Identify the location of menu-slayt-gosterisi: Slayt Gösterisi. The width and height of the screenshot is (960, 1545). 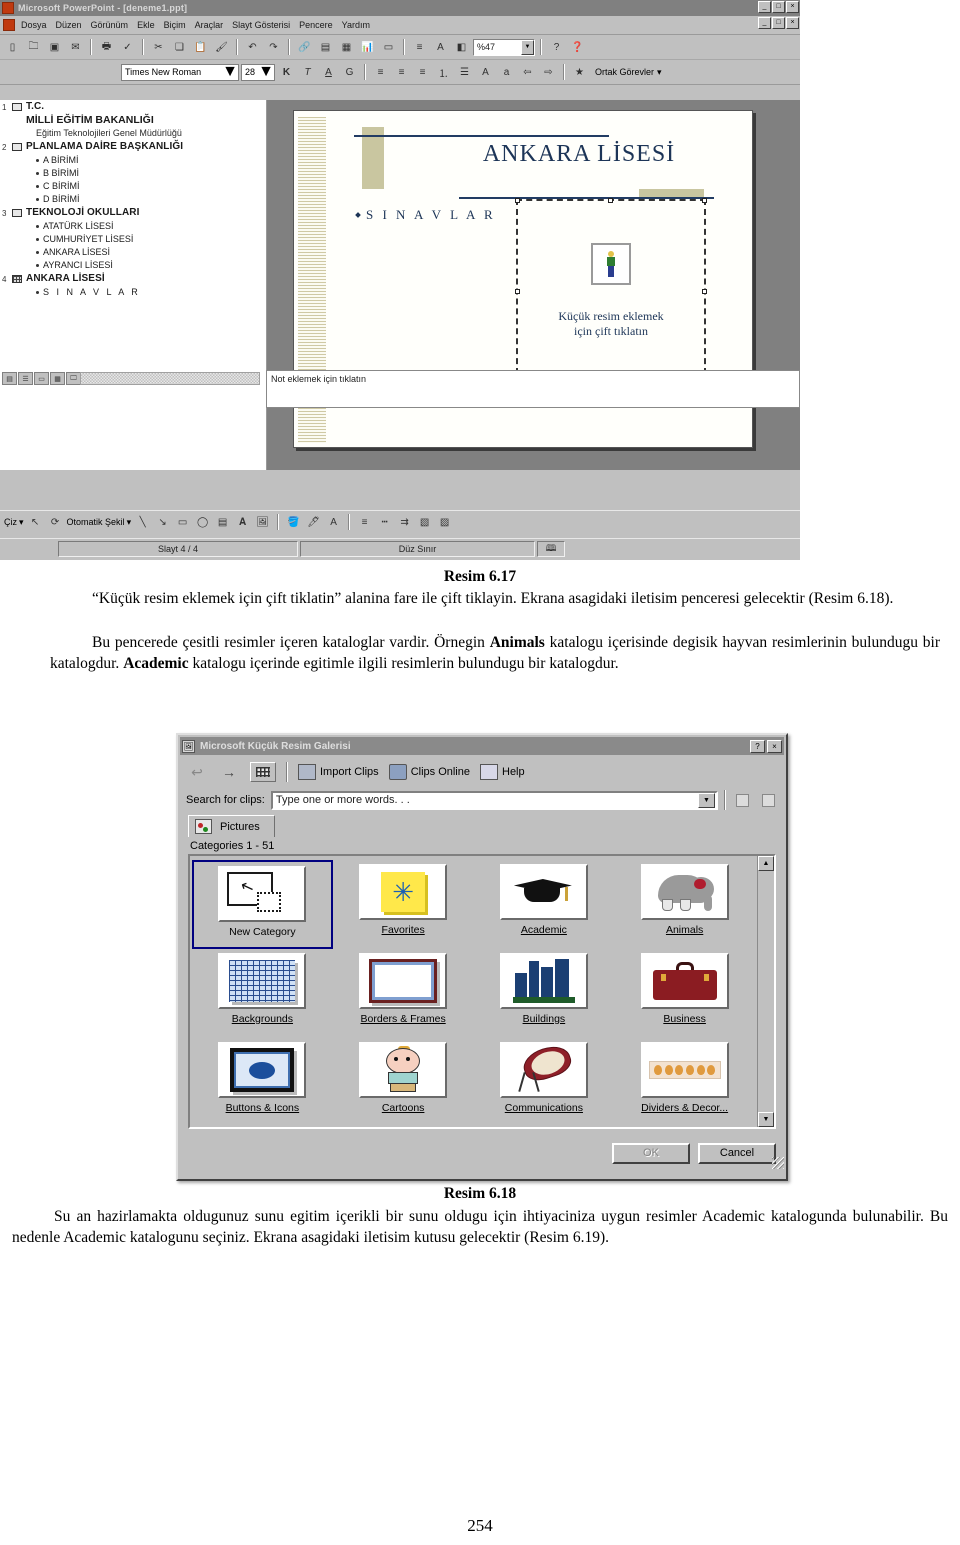
(261, 25).